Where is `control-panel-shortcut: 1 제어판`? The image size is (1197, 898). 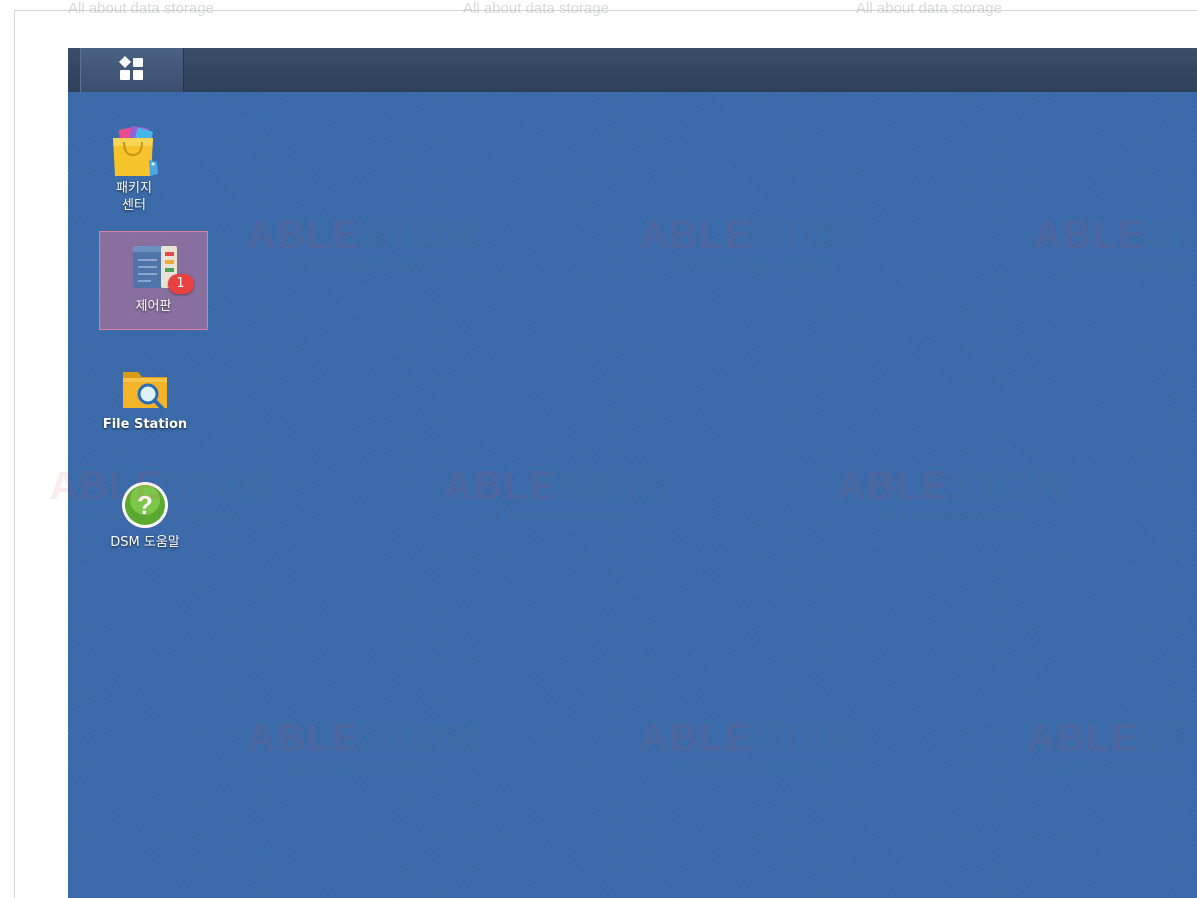
control-panel-shortcut: 1 제어판 is located at coordinates (153, 280).